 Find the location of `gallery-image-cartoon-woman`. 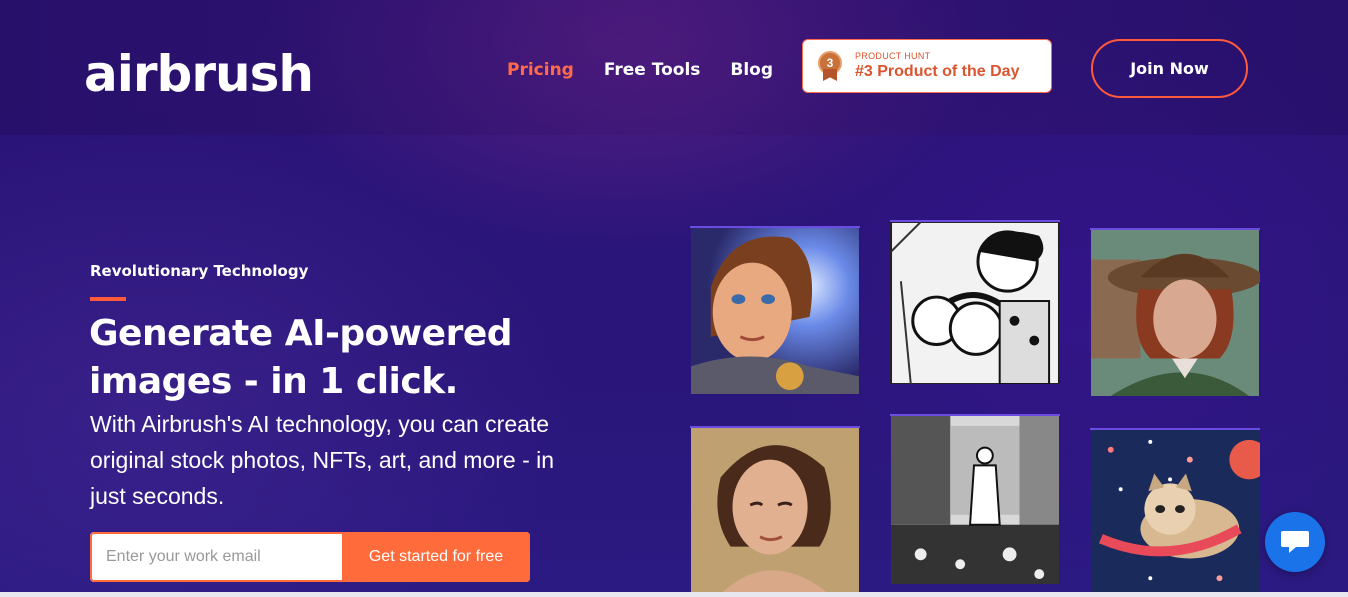

gallery-image-cartoon-woman is located at coordinates (775, 310).